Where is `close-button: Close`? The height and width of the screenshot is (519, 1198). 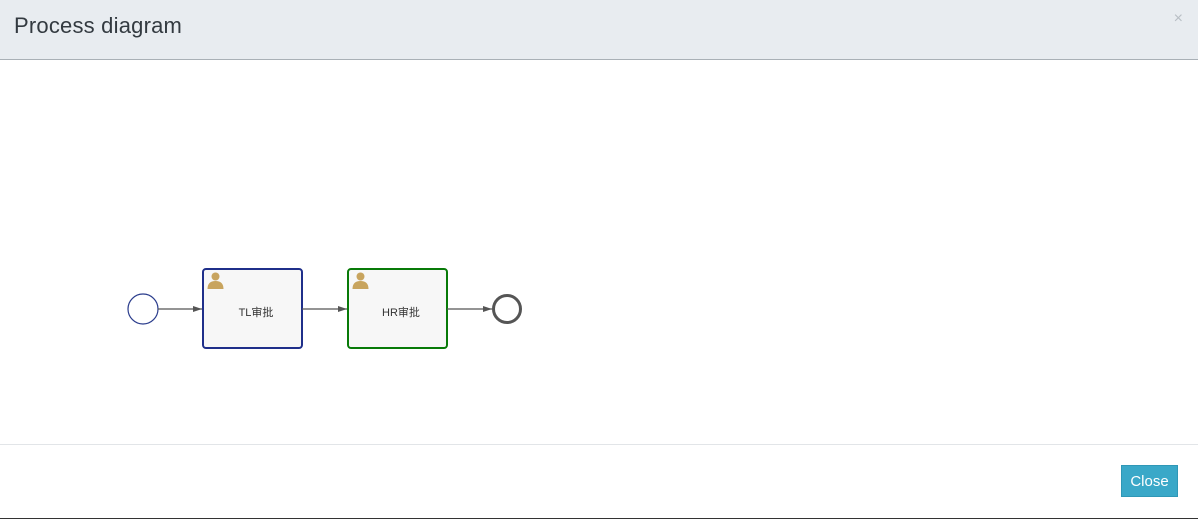 close-button: Close is located at coordinates (1149, 481).